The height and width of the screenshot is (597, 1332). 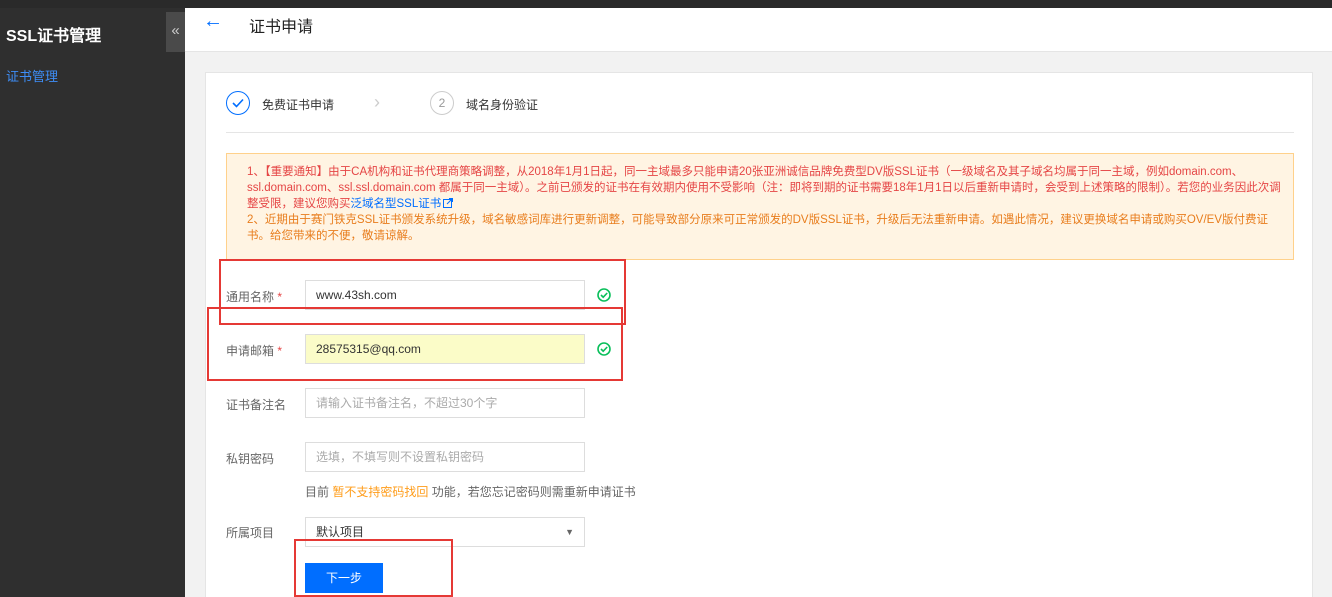 I want to click on common-name-label: 通用名称 *, so click(x=254, y=297).